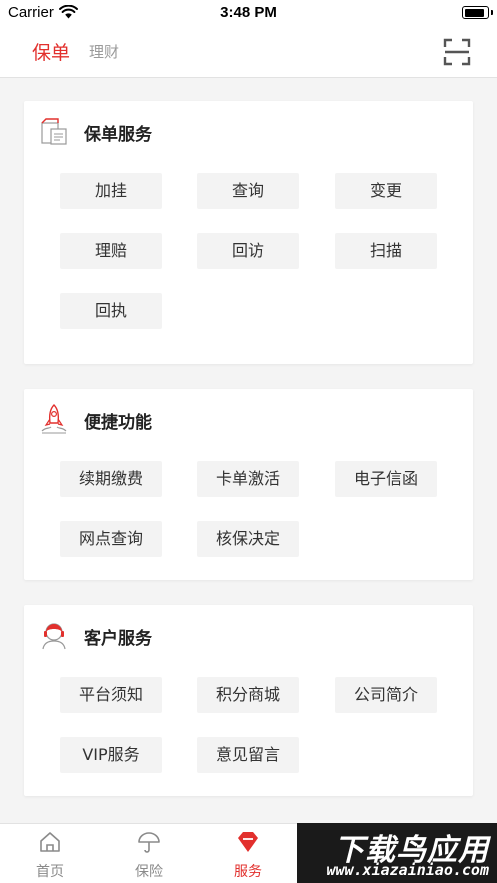 The width and height of the screenshot is (497, 883). I want to click on points-mall-button: 积分商城, so click(248, 695).